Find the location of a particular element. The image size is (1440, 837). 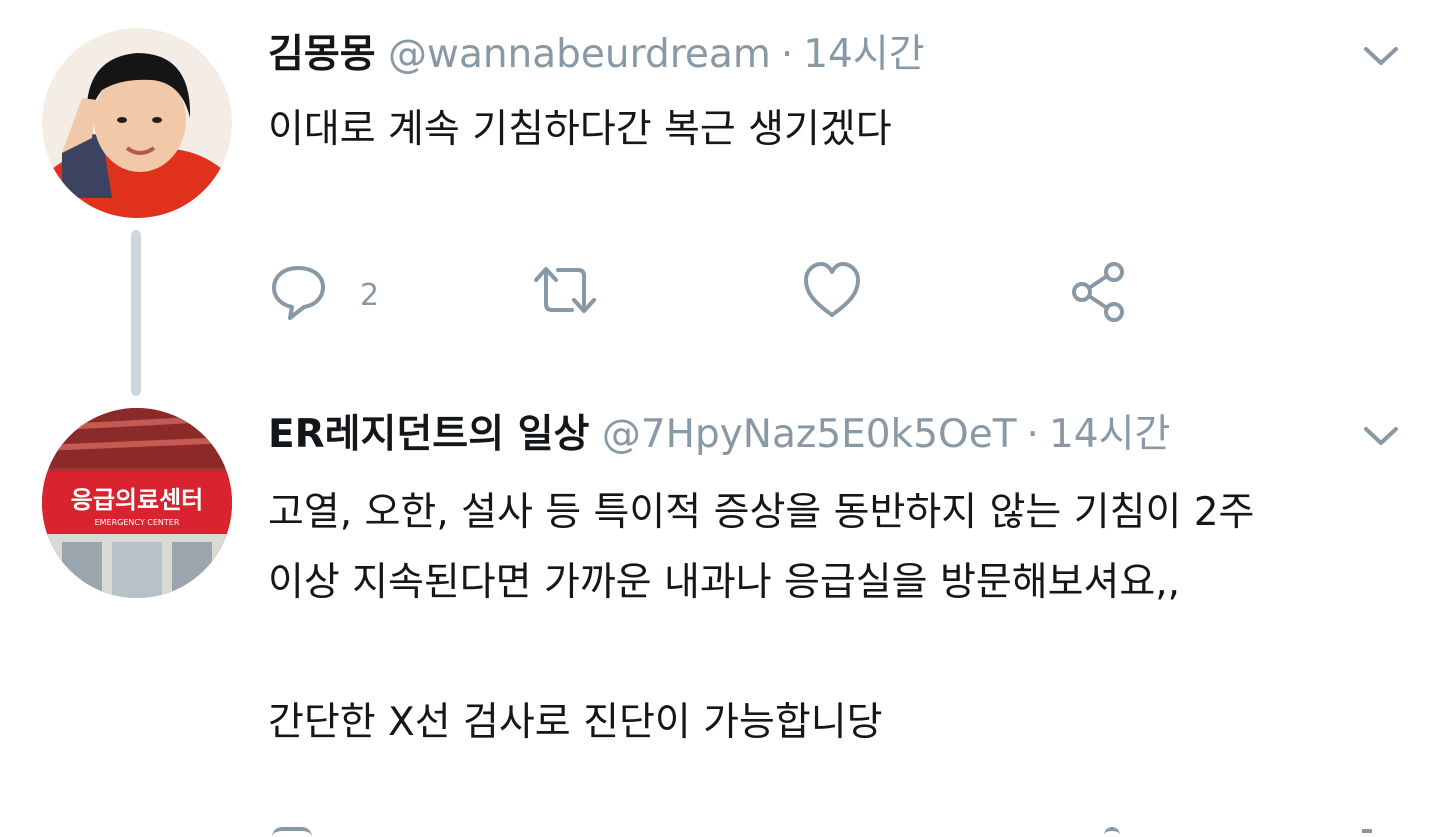

tweet-actions: 2 is located at coordinates (720, 295).